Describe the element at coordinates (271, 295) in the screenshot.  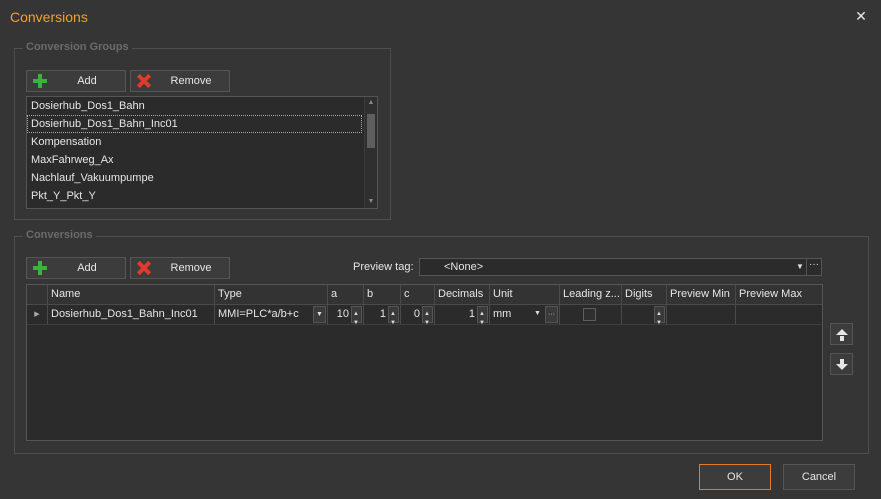
I see `column-header-type: Type` at that location.